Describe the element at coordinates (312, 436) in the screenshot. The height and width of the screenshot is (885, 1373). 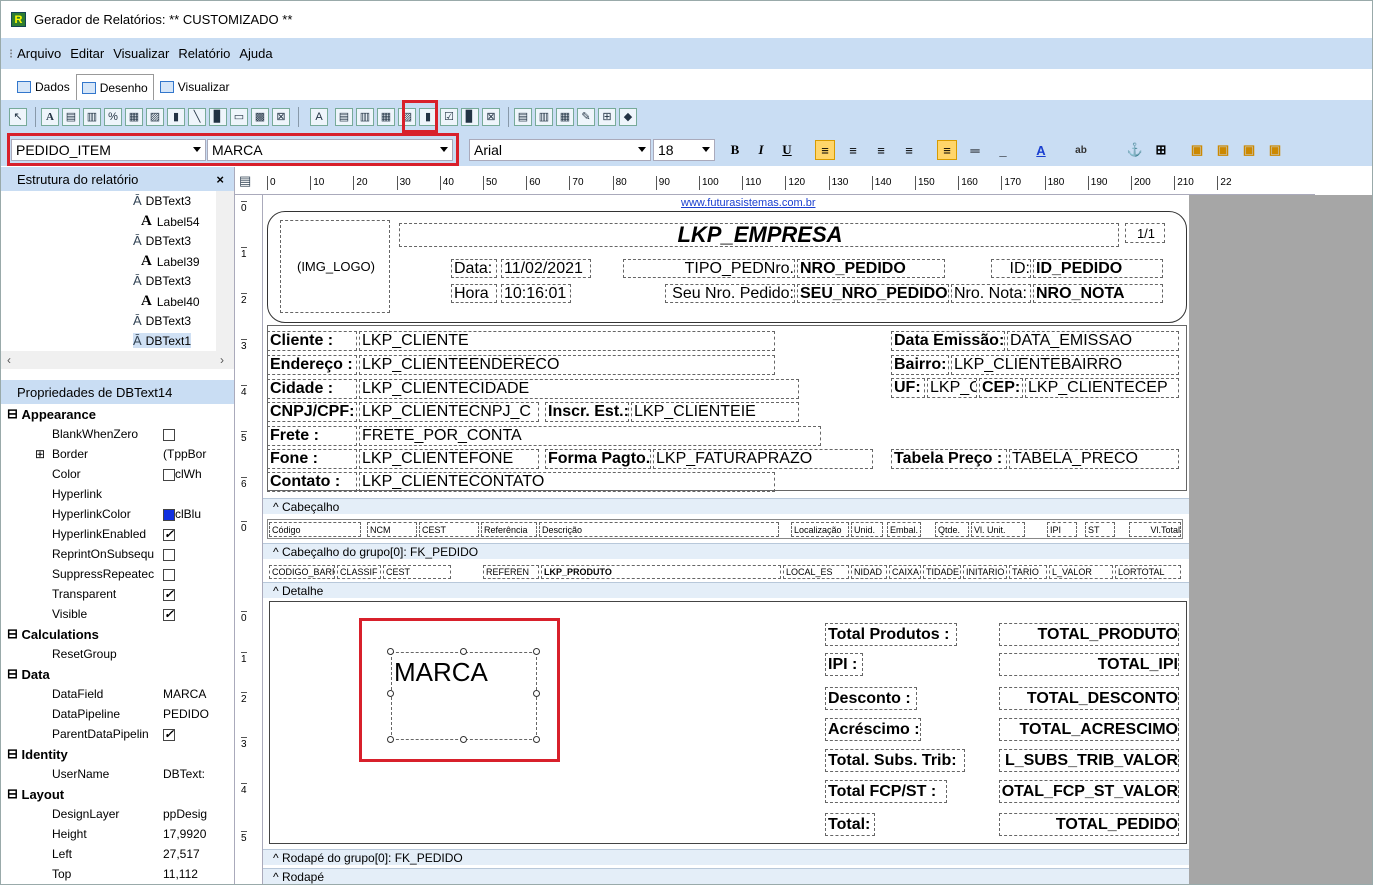
I see `frete-label: Frete :` at that location.